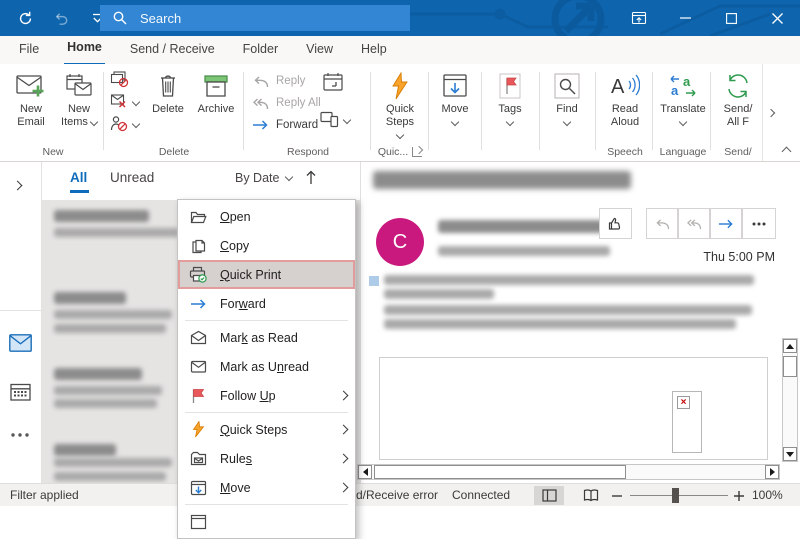  I want to click on menu-item-forward: Forward, so click(266, 303).